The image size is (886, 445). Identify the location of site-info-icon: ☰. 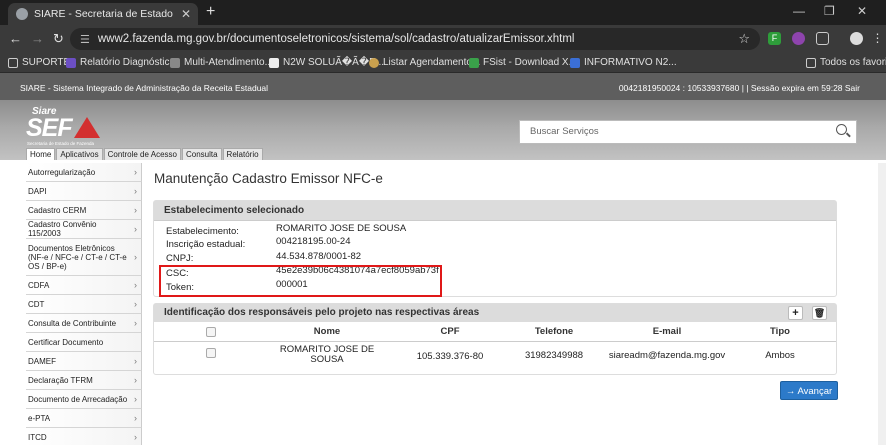
(85, 39).